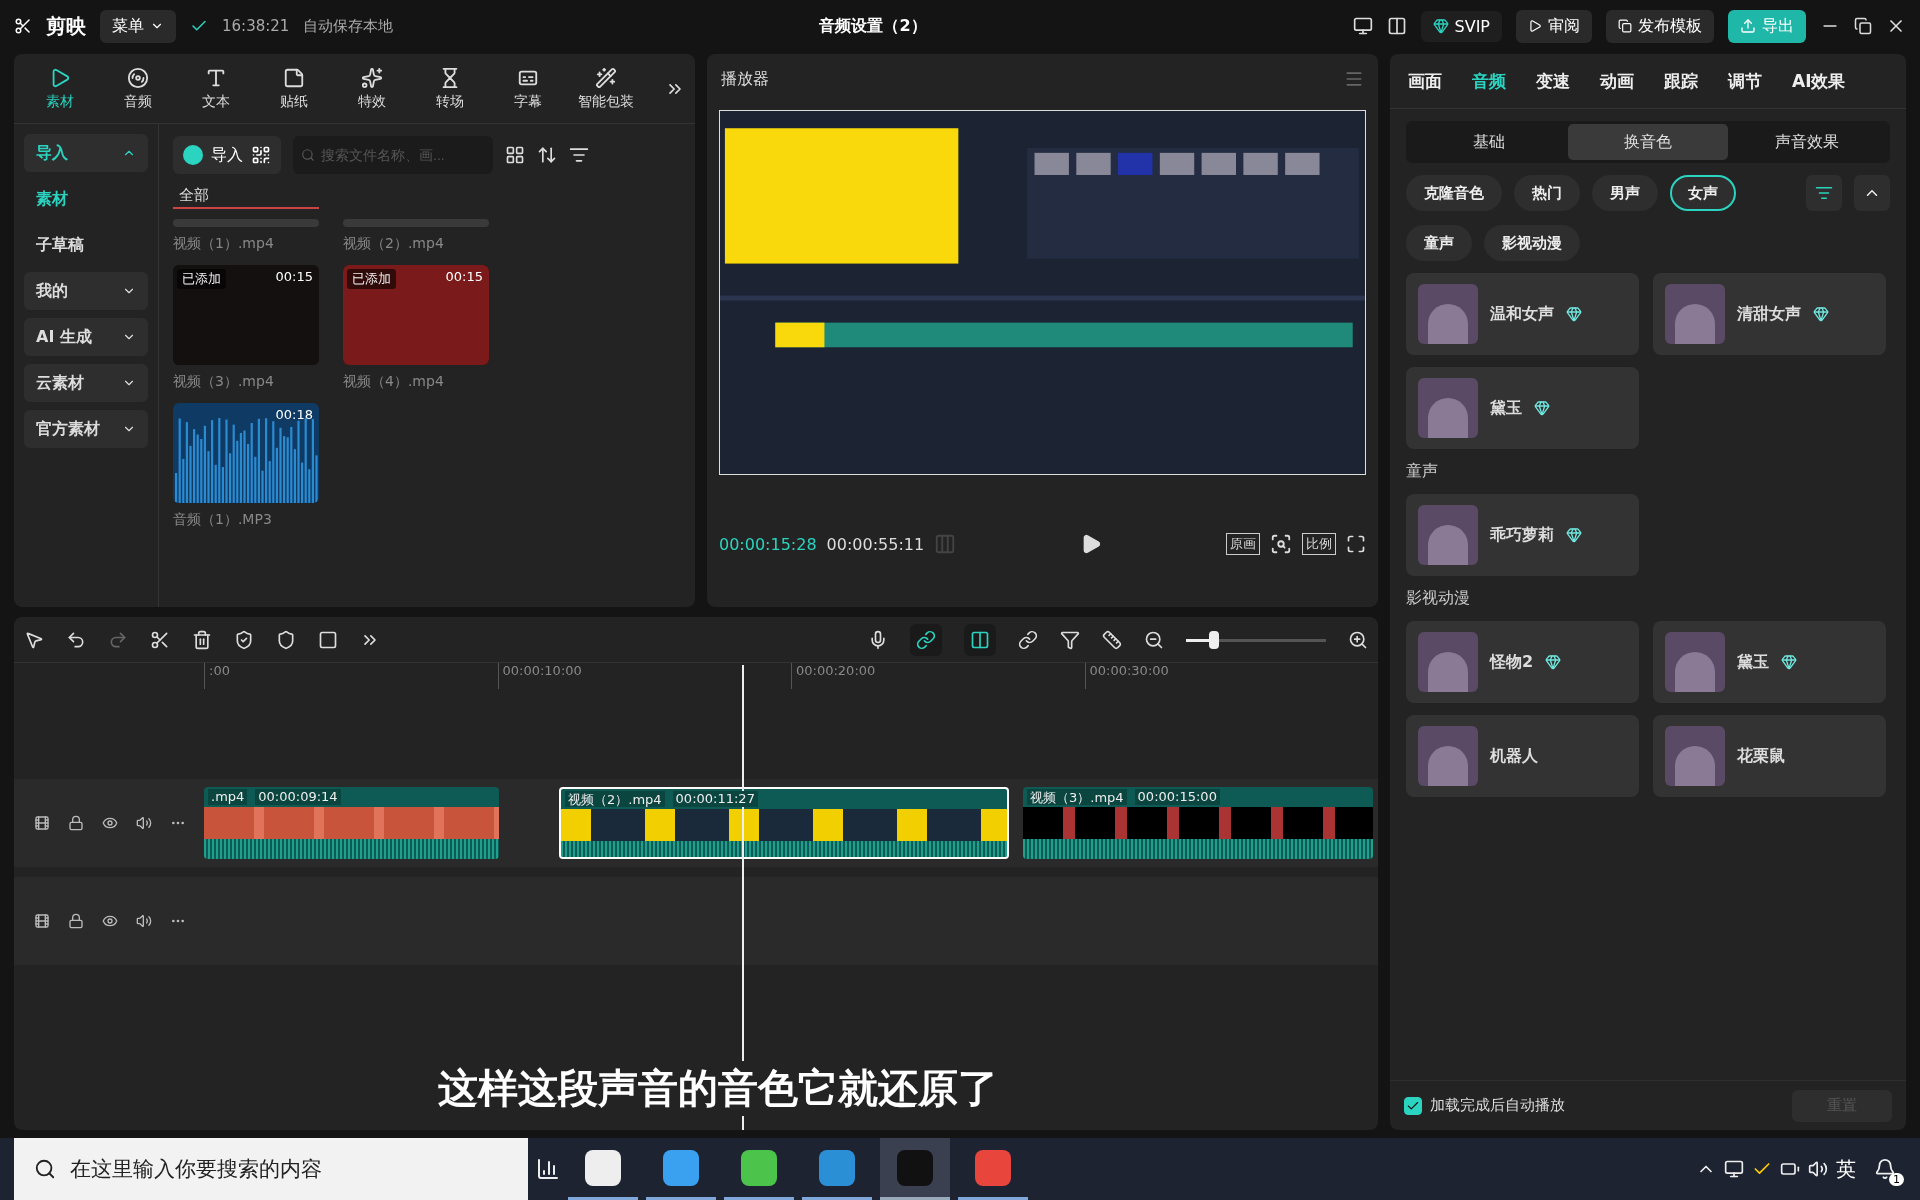 The width and height of the screenshot is (1920, 1200). Describe the element at coordinates (1547, 193) in the screenshot. I see `voice-category-chip: 热门` at that location.